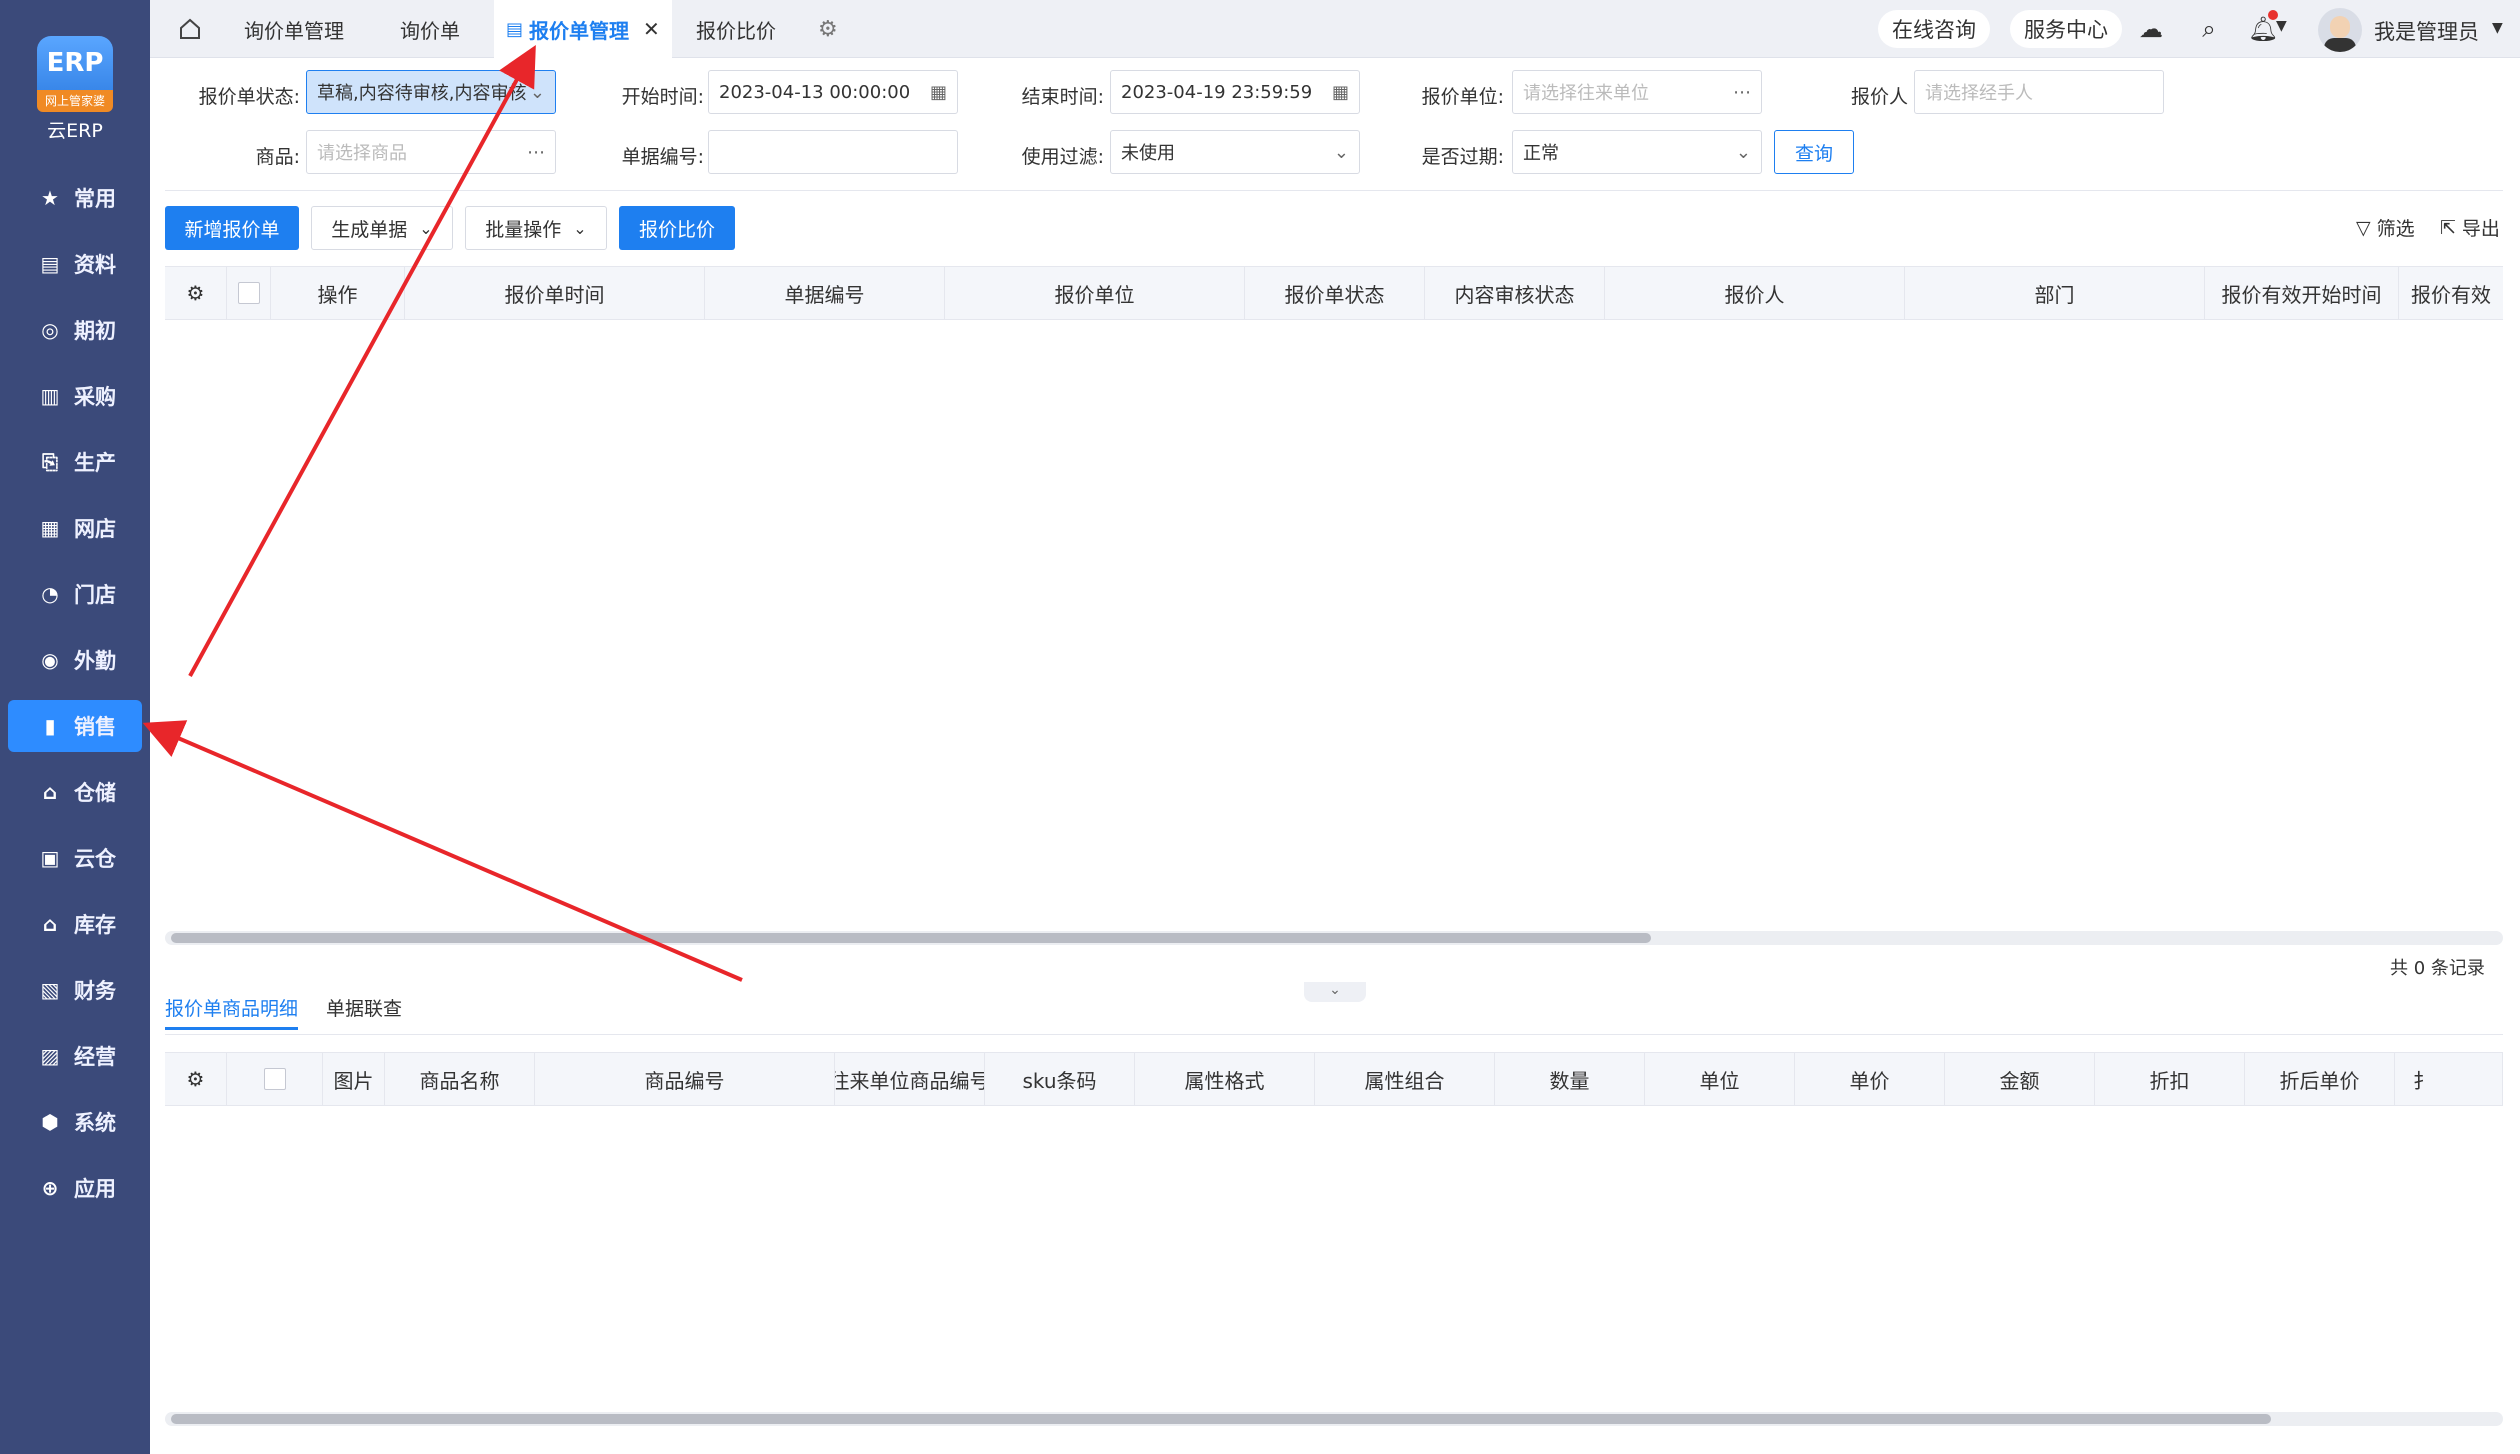  I want to click on column-header: 操作, so click(338, 293).